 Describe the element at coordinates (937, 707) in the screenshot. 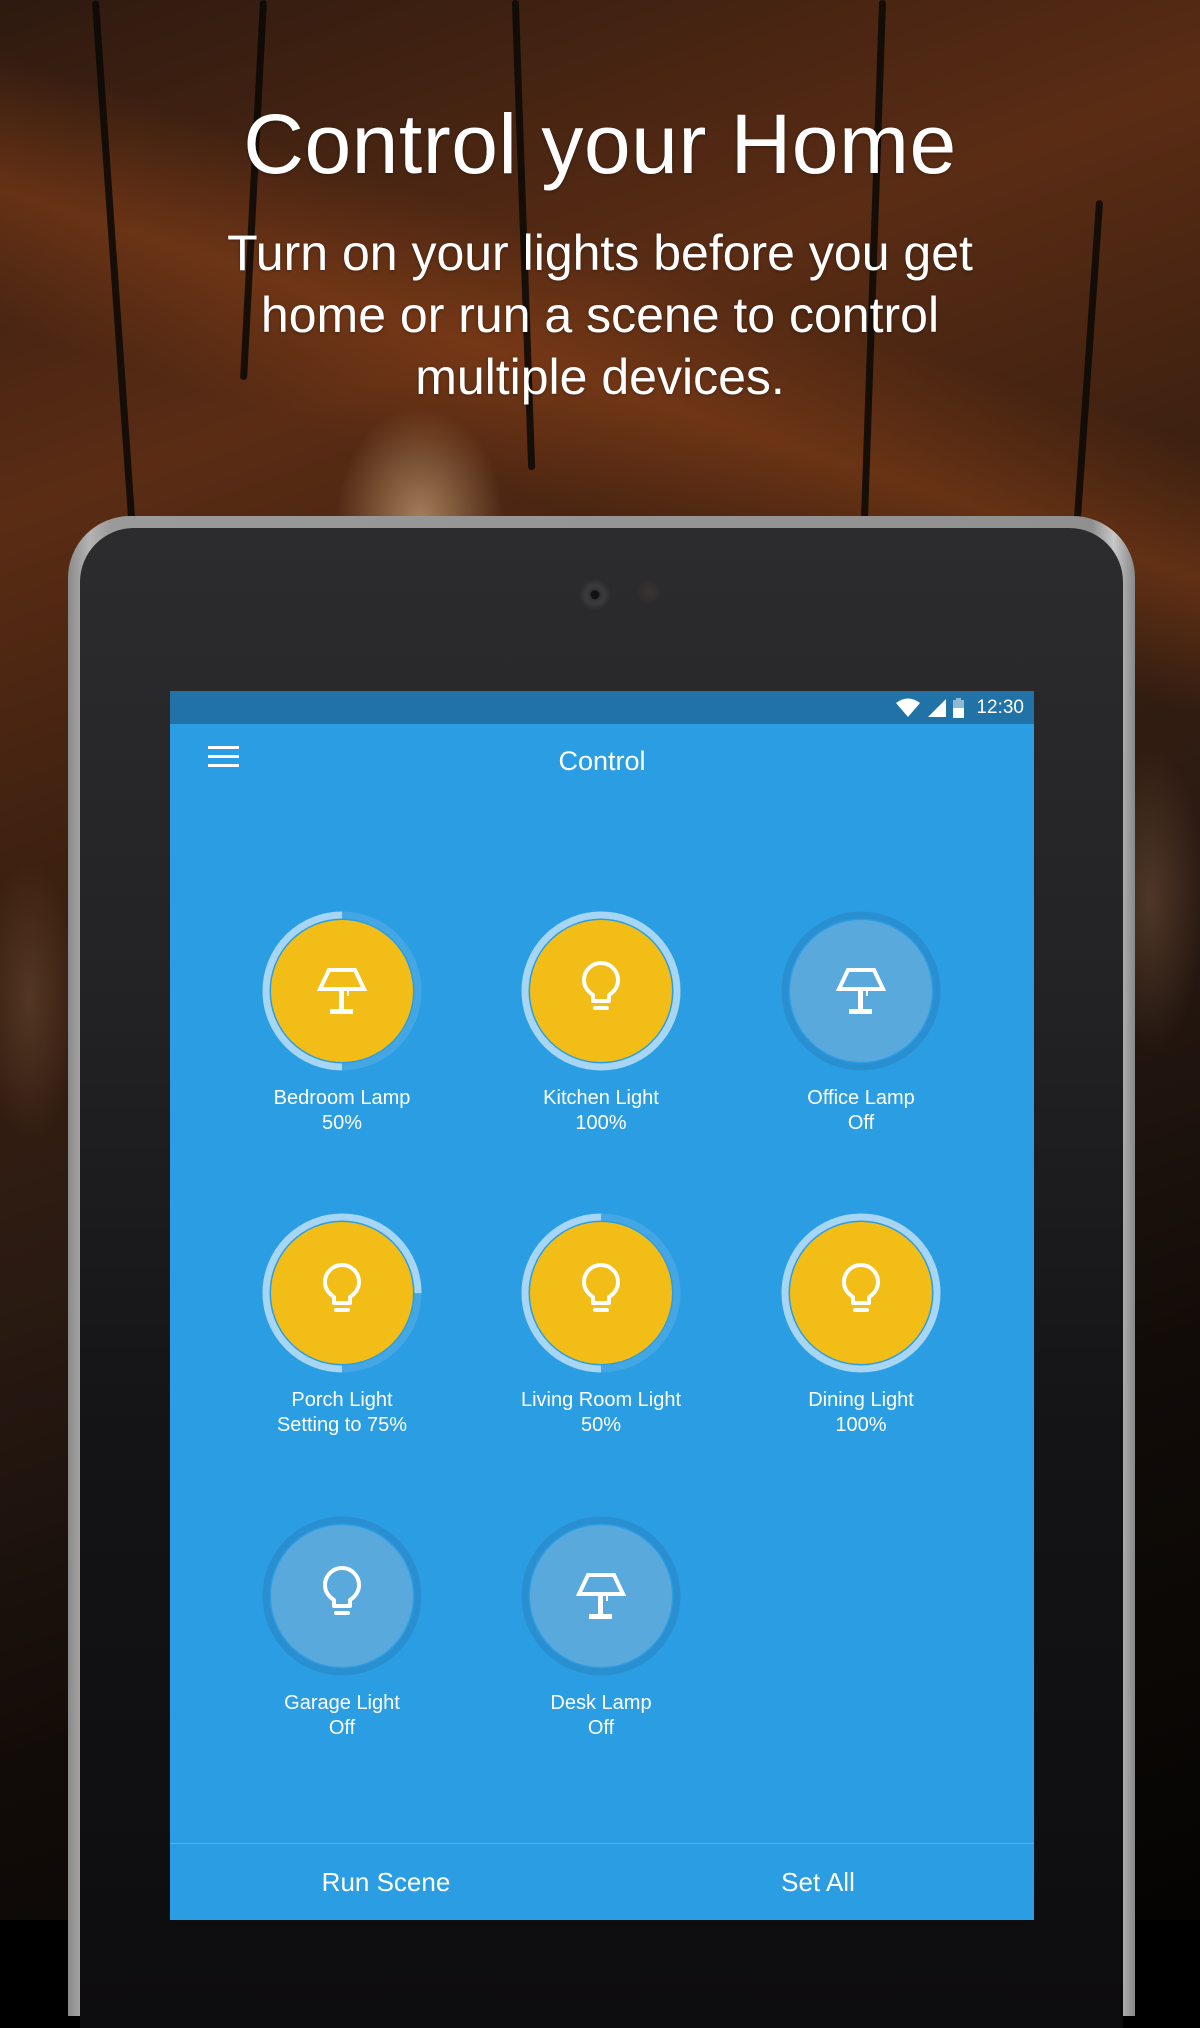

I see `signal-icon` at that location.